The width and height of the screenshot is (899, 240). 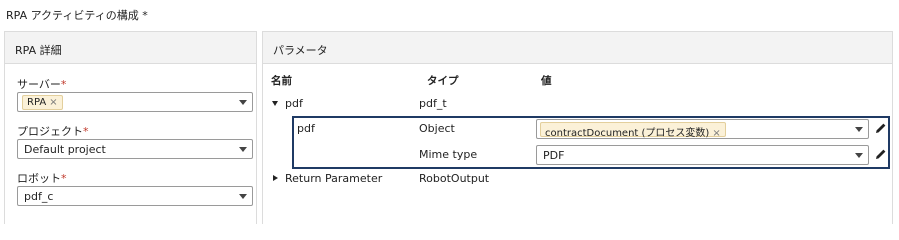 What do you see at coordinates (39, 196) in the screenshot?
I see `robot-value: pdf_c` at bounding box center [39, 196].